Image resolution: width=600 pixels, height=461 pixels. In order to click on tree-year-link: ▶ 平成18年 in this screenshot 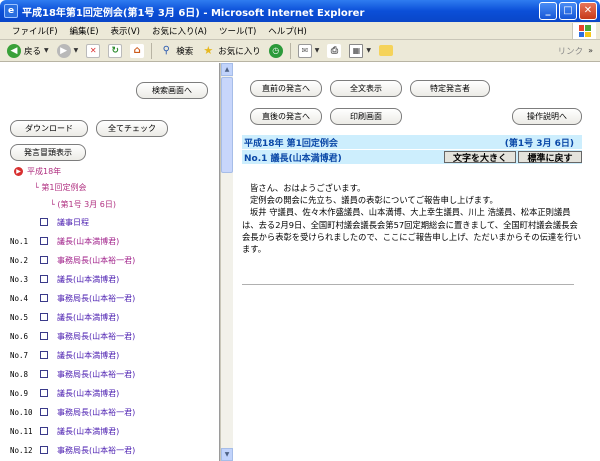, I will do `click(37, 171)`.